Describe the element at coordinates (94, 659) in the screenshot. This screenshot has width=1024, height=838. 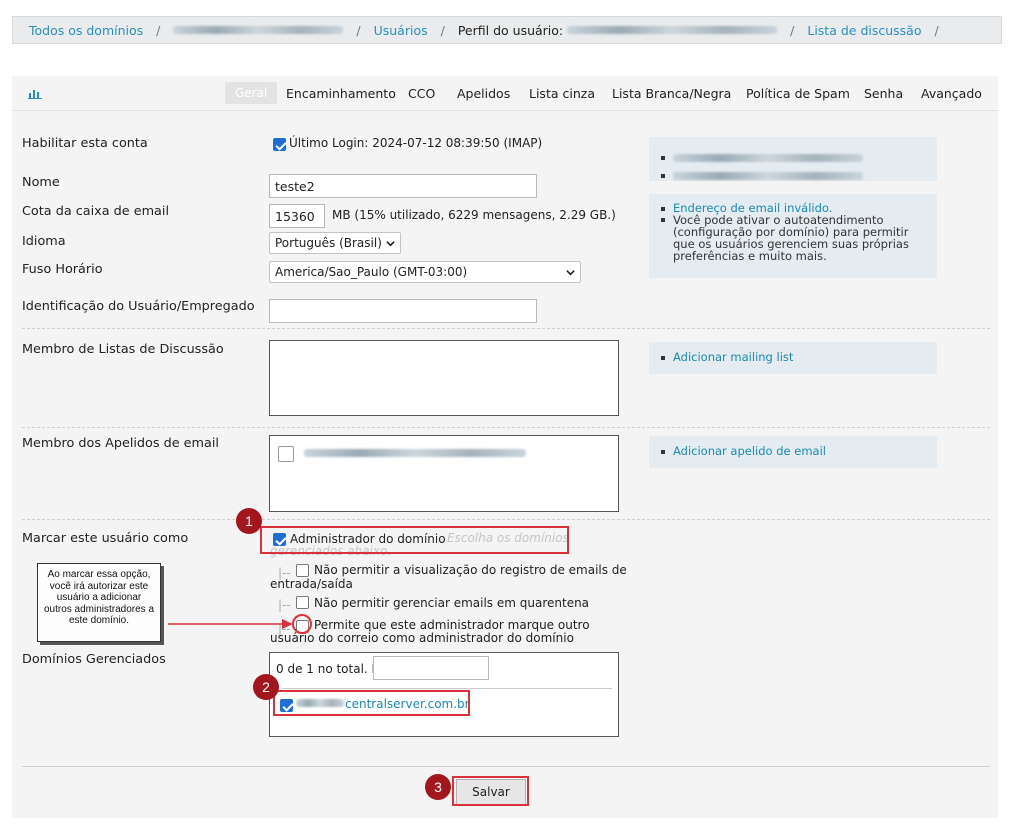
I see `managed-domains-label: Domínios Gerenciados` at that location.